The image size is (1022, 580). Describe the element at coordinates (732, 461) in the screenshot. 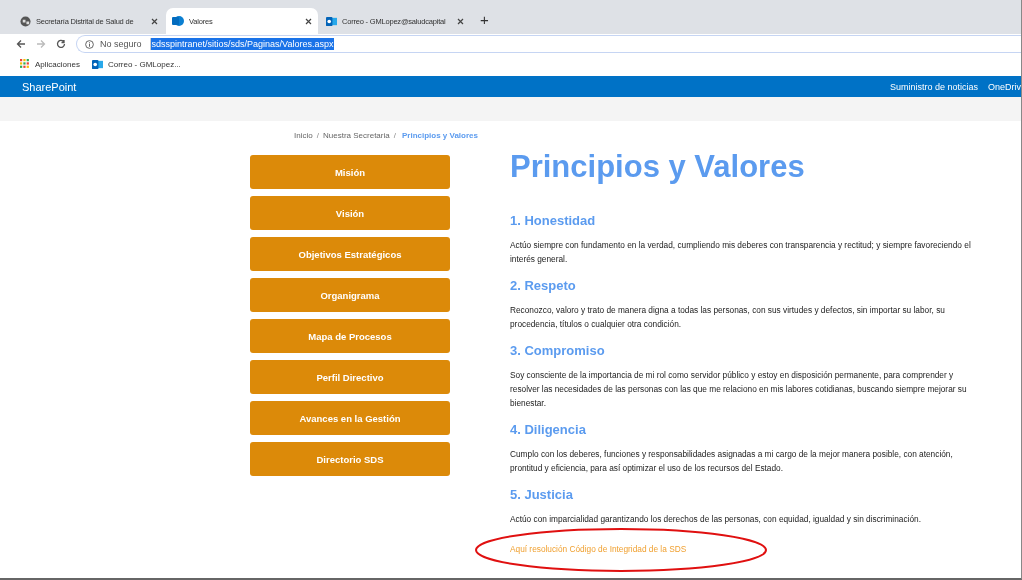

I see `section-text: Cumplo con los deberes, funciones y responsabilidades asignadas a mi cargo de la mejor manera posible, con atención, prontitud y eficiencia, para así optimizar el uso de los recursos del Estado.` at that location.